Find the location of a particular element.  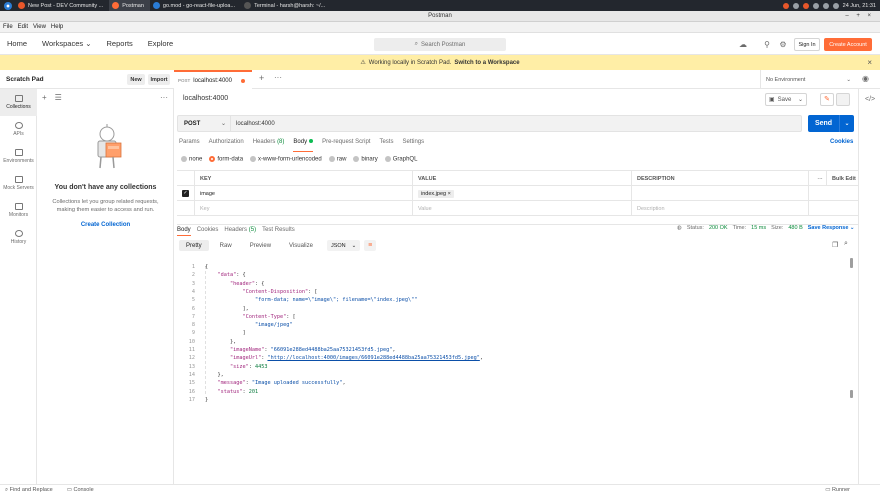

new-tab-icon: + is located at coordinates (261, 78).